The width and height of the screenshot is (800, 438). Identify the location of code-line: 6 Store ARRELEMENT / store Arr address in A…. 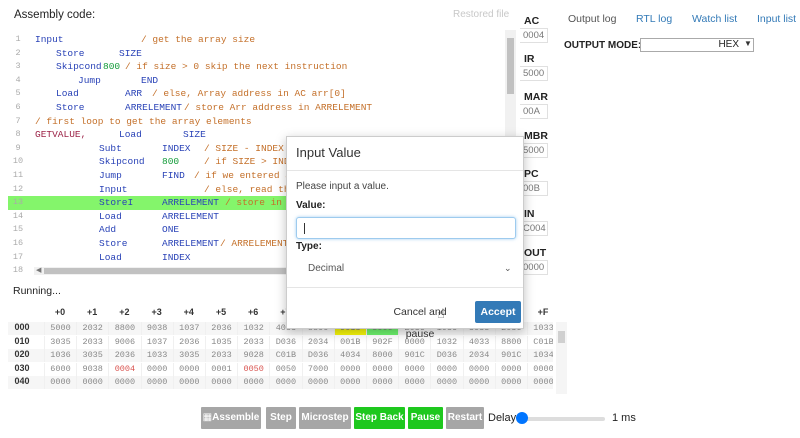
(262, 108).